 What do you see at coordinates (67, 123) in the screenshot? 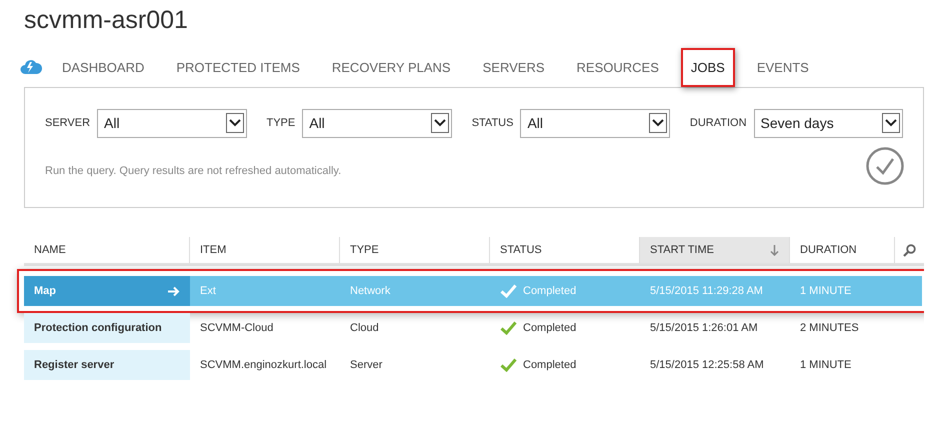
I see `filter-label: SERVER` at bounding box center [67, 123].